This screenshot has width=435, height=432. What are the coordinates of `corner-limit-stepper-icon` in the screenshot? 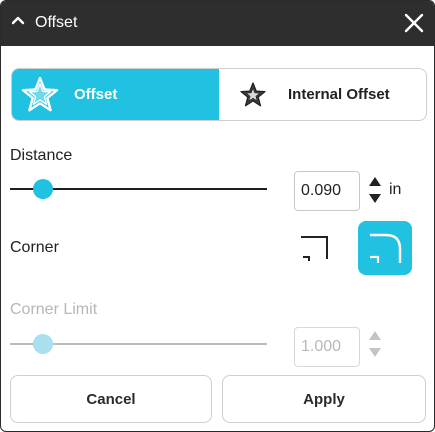 It's located at (375, 344).